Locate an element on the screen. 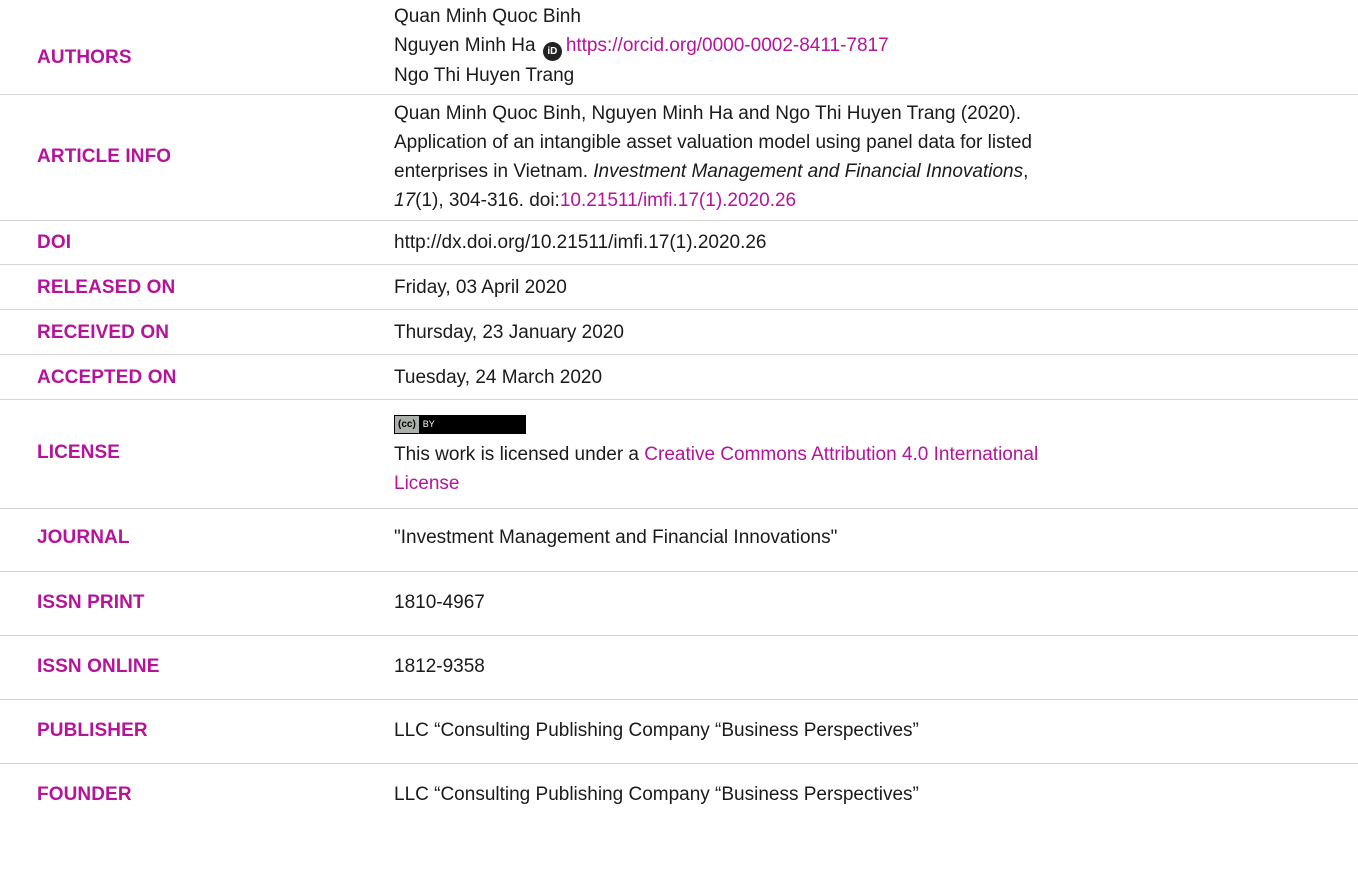 Image resolution: width=1358 pixels, height=891 pixels. publisher-label: PUBLISHER is located at coordinates (92, 730).